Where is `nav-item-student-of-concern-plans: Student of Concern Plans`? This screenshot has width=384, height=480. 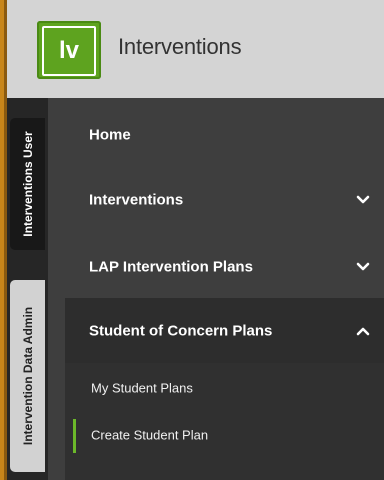 nav-item-student-of-concern-plans: Student of Concern Plans is located at coordinates (224, 330).